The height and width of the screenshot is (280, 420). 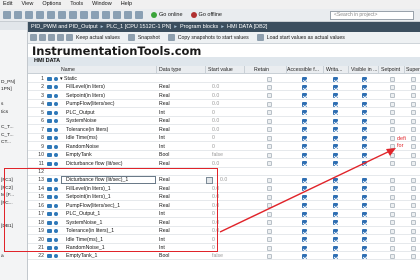 I want to click on tag-name: FillLevel(in liters), so click(x=112, y=87).